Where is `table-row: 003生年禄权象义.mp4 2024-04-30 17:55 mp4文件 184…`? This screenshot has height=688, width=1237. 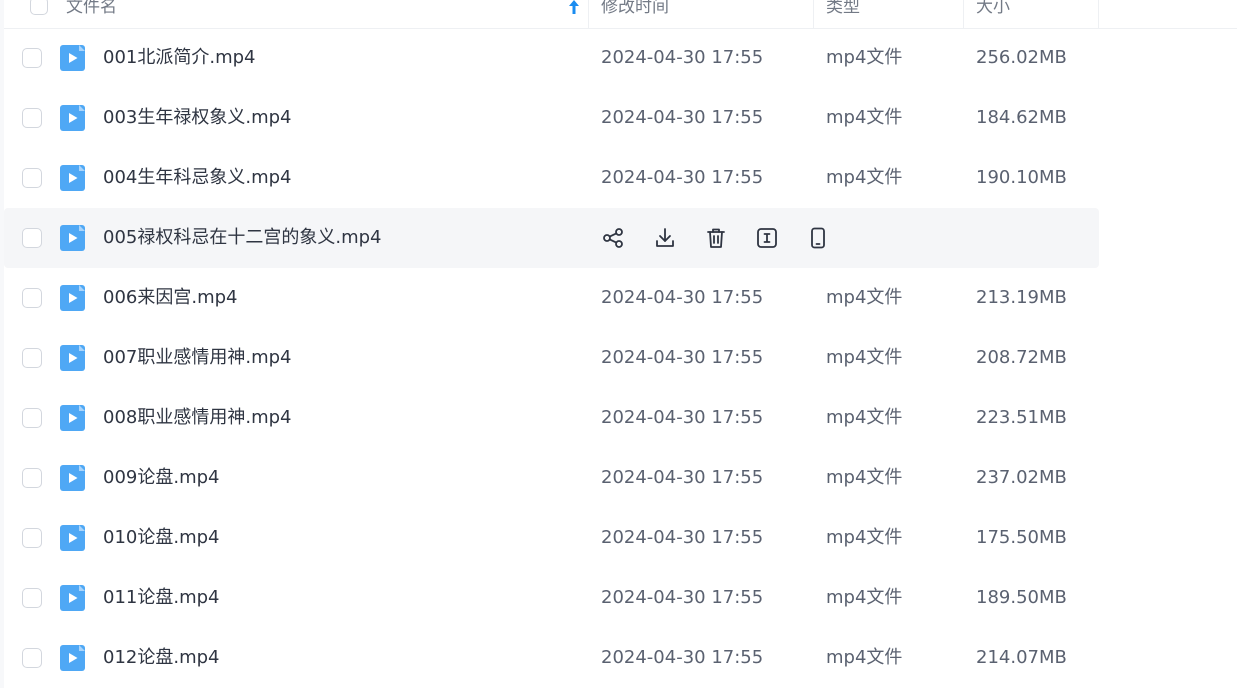 table-row: 003生年禄权象义.mp4 2024-04-30 17:55 mp4文件 184… is located at coordinates (551, 118).